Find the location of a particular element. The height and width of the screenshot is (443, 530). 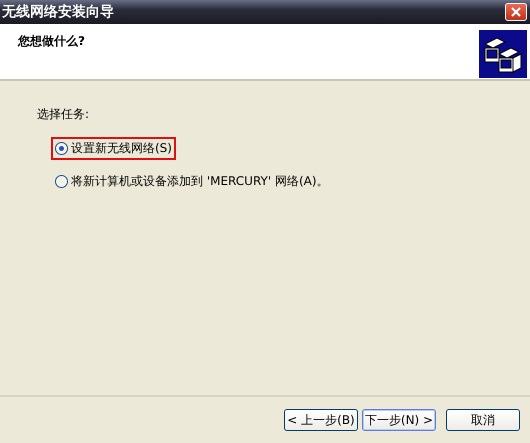

computers-icon is located at coordinates (503, 54).